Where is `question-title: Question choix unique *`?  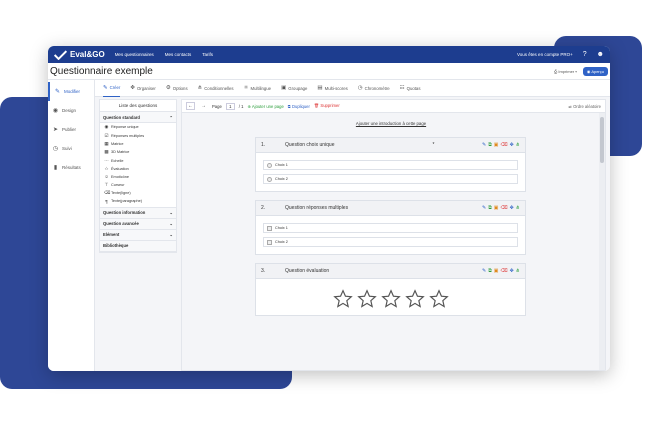 question-title: Question choix unique * is located at coordinates (383, 145).